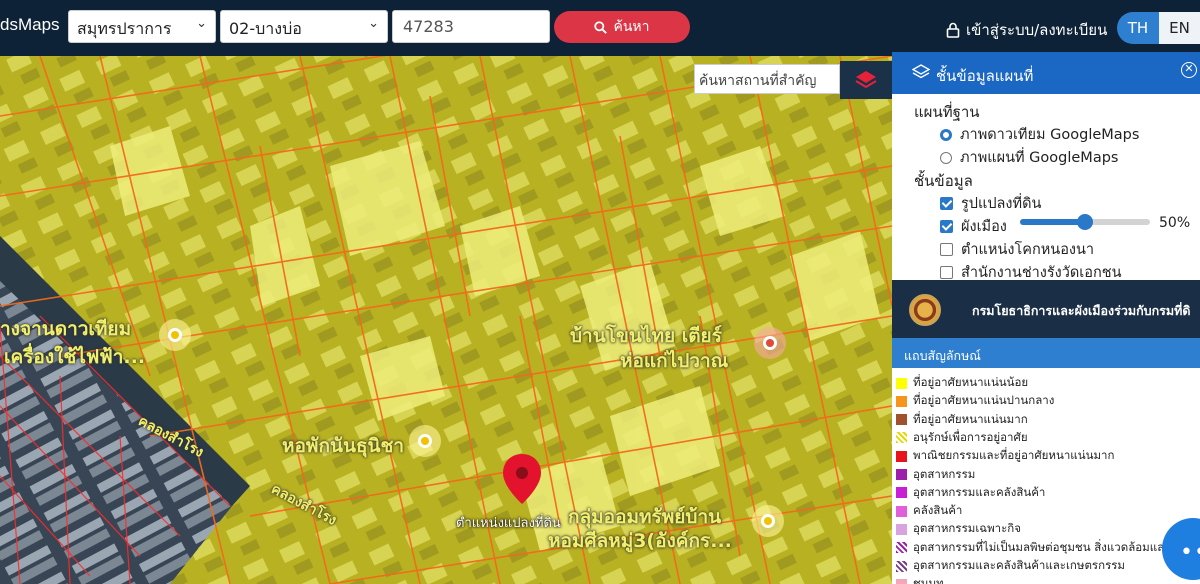 Image resolution: width=1200 pixels, height=584 pixels. Describe the element at coordinates (471, 26) in the screenshot. I see `parcel-number-input: 47283` at that location.